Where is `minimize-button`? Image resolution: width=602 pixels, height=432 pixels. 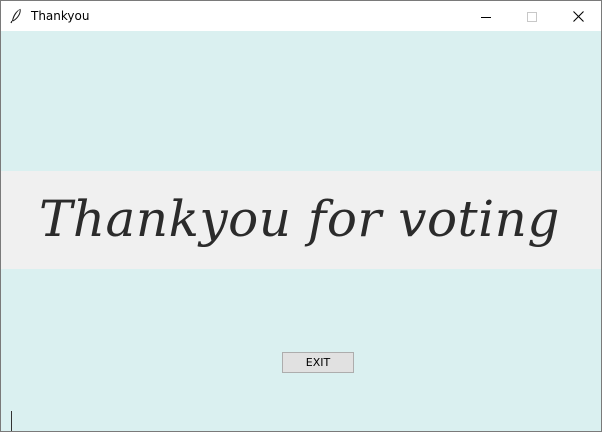
minimize-button is located at coordinates (486, 16).